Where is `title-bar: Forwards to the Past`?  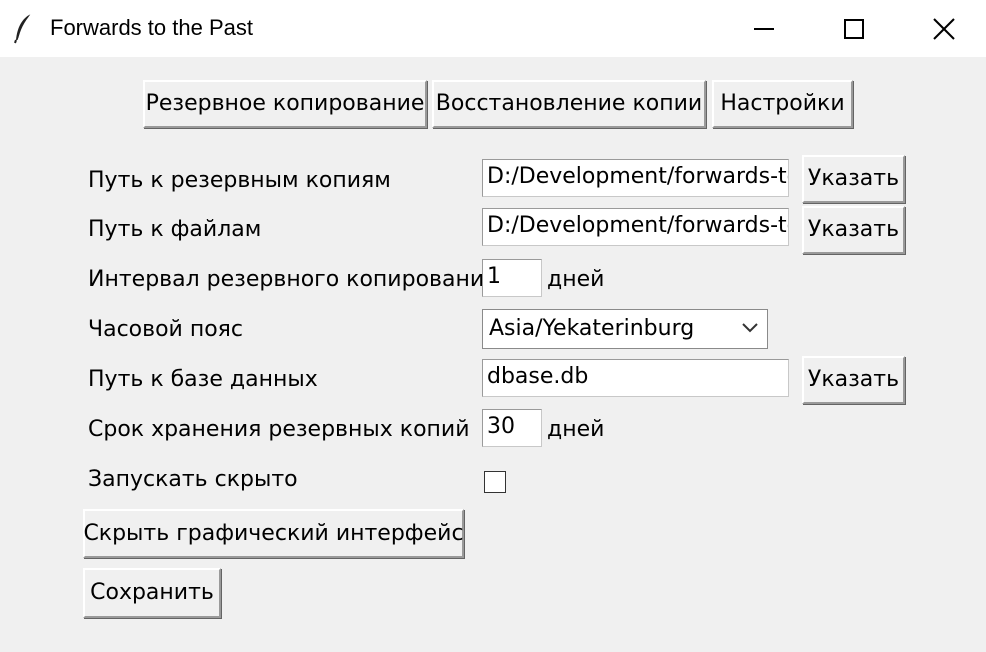 title-bar: Forwards to the Past is located at coordinates (493, 28).